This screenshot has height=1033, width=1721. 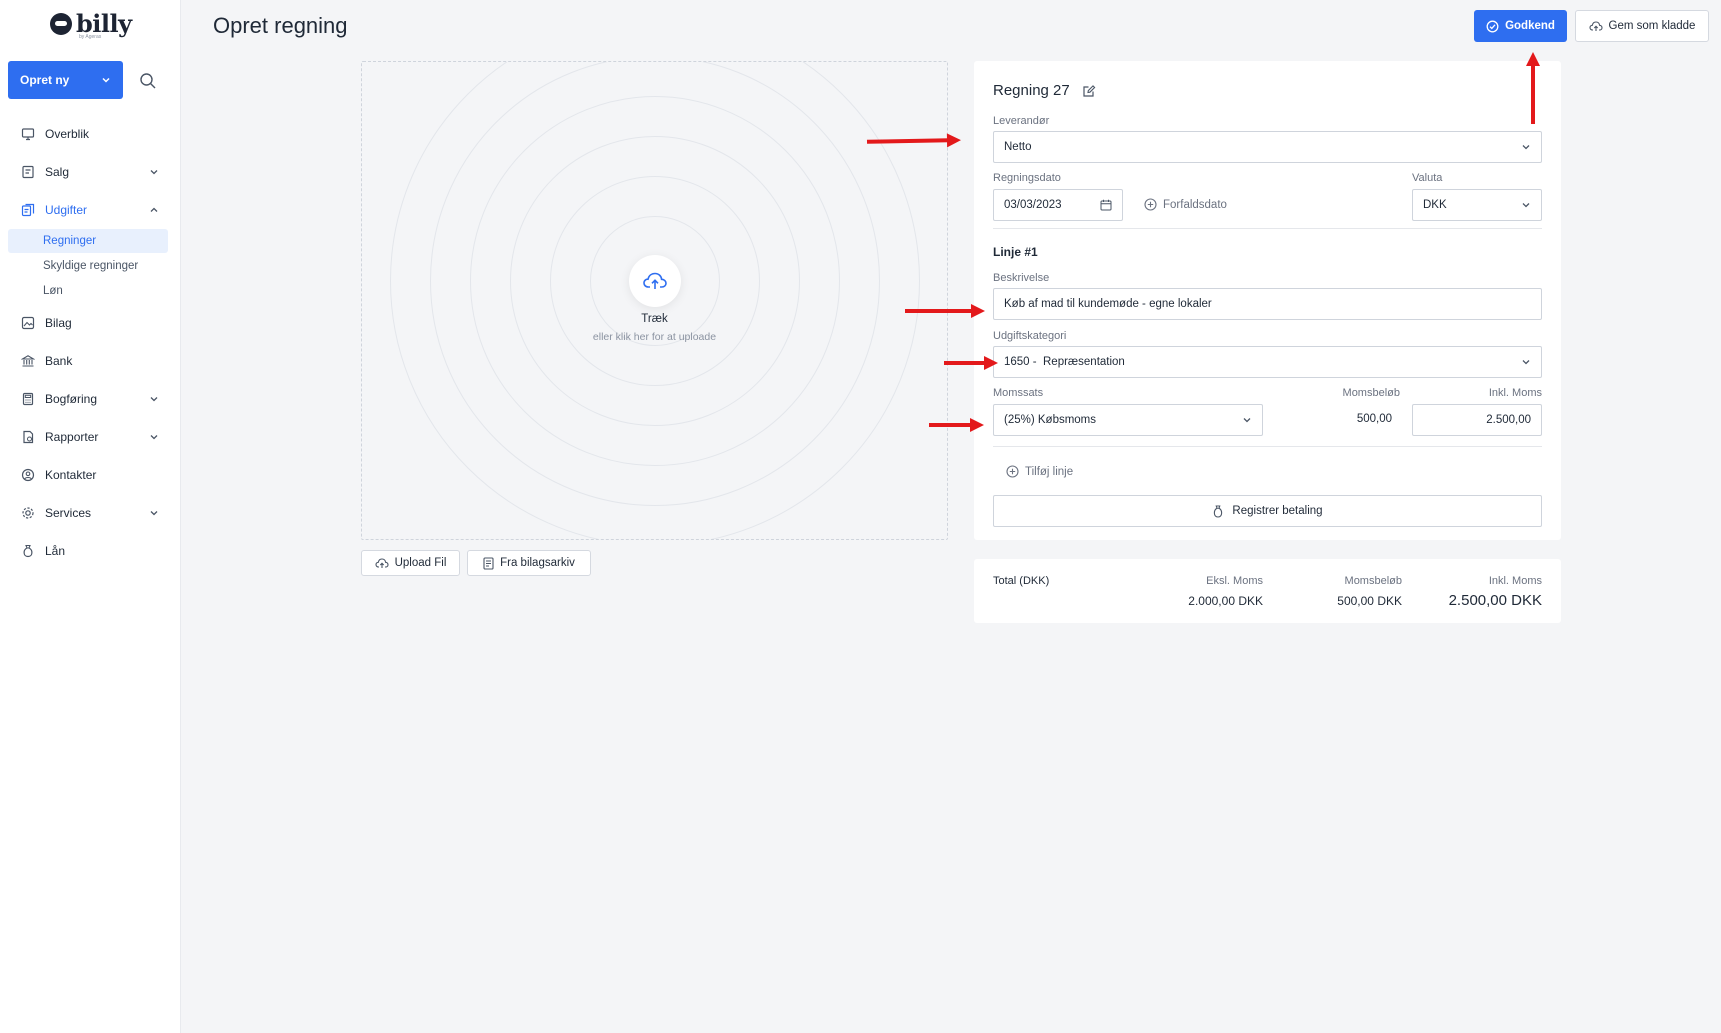 I want to click on sidebar-item-rapporter: Rapporter, so click(x=90, y=437).